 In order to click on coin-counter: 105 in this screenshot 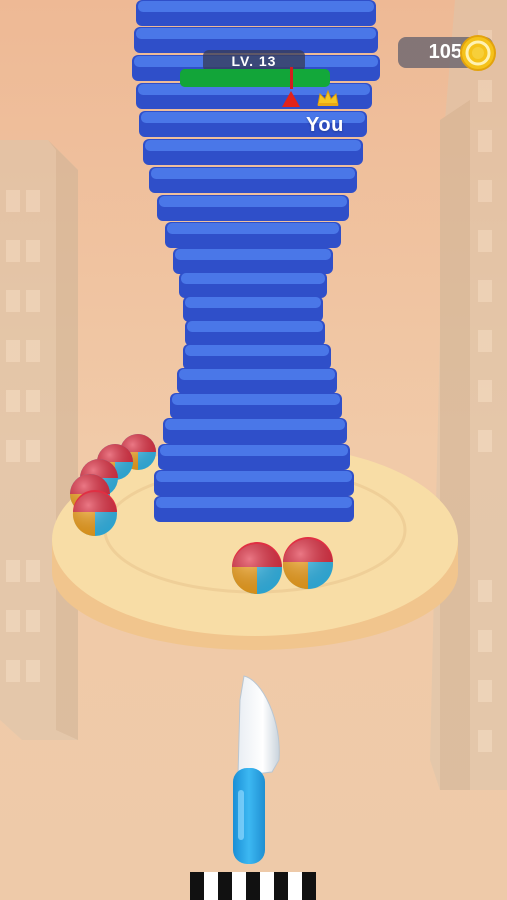, I will do `click(447, 53)`.